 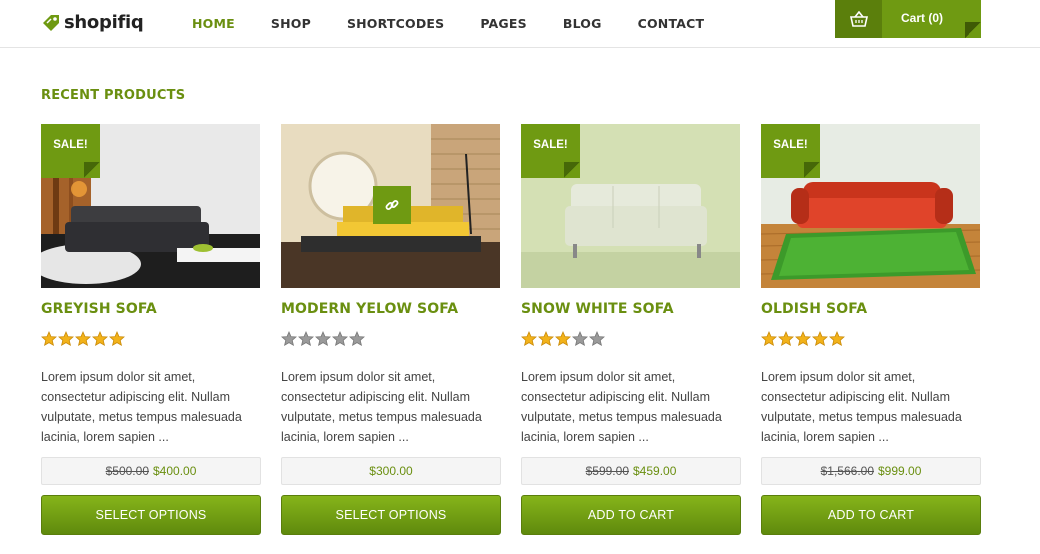 I want to click on nav-shortcodes: SHORTCODES, so click(x=395, y=23).